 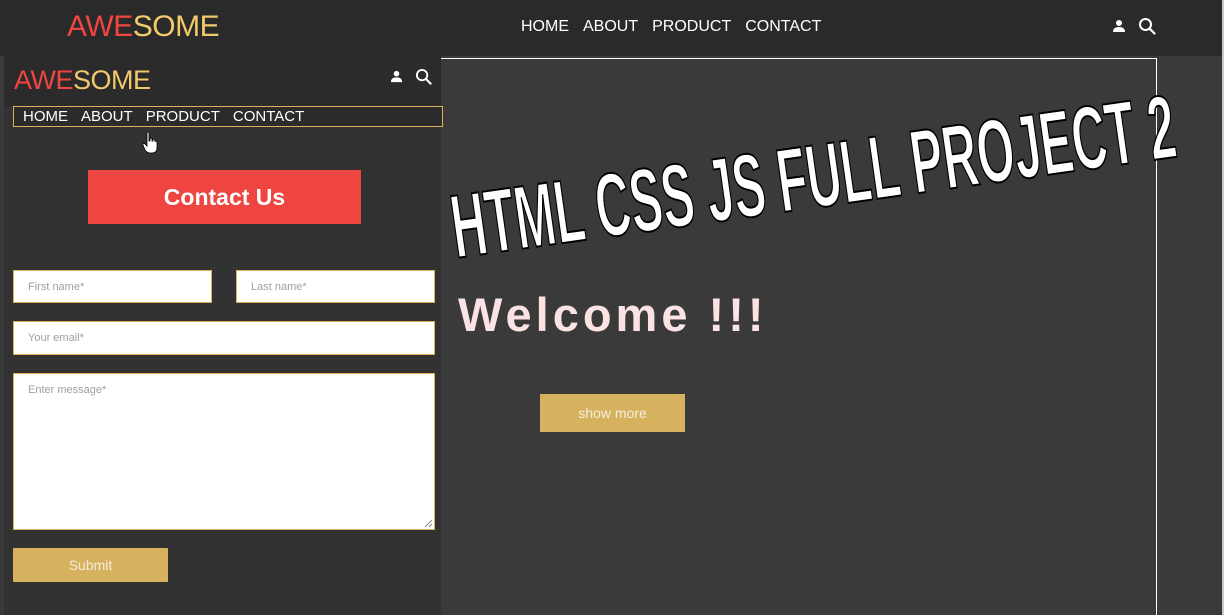 What do you see at coordinates (783, 27) in the screenshot?
I see `top-nav-contact: CONTACT` at bounding box center [783, 27].